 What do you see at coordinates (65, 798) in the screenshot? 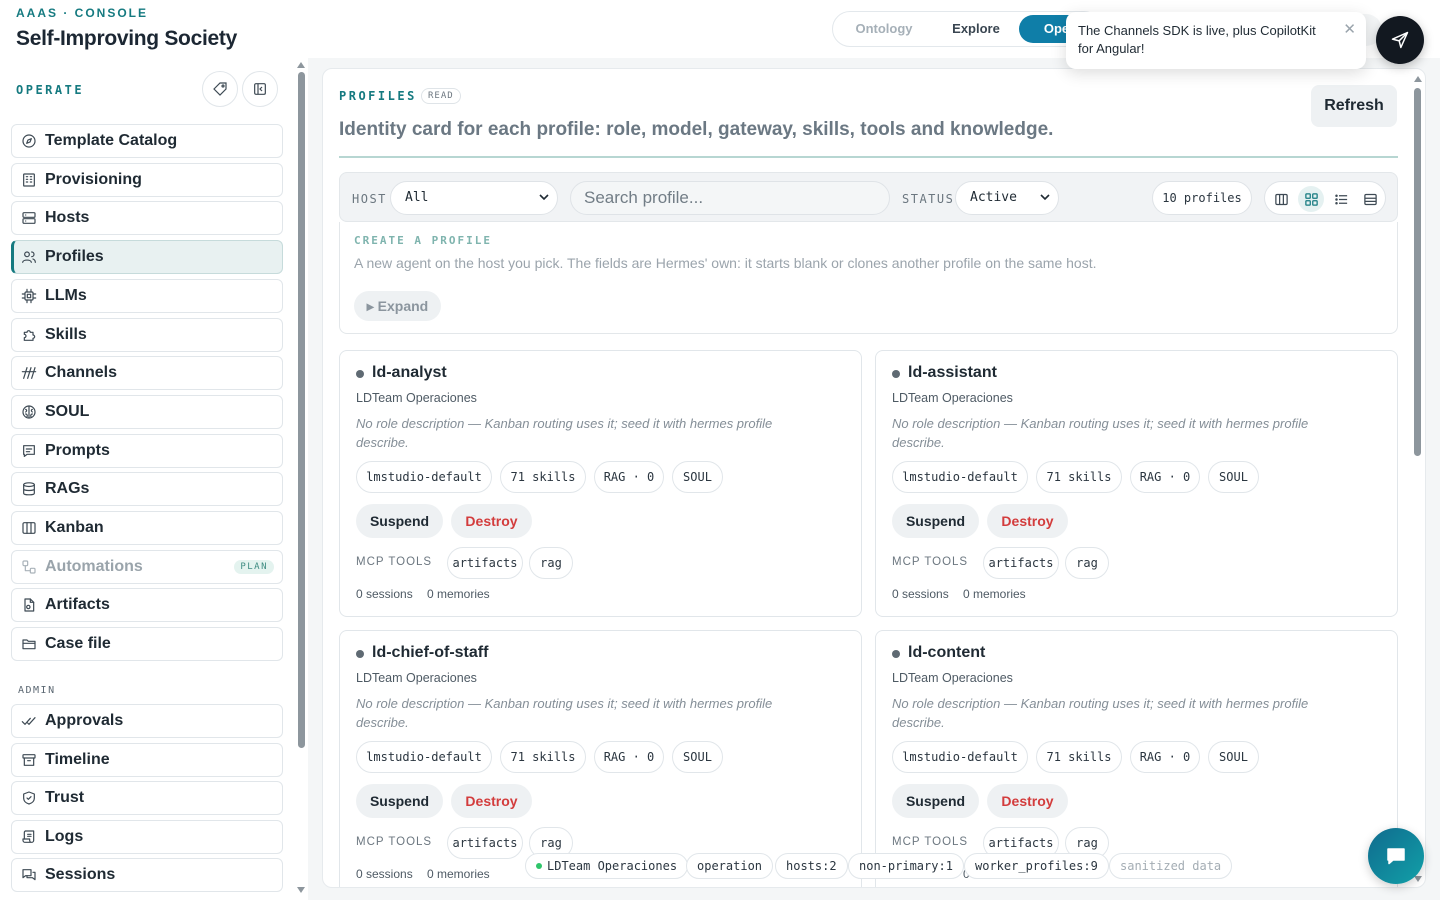
I see `sidebar-item-label: Trust` at bounding box center [65, 798].